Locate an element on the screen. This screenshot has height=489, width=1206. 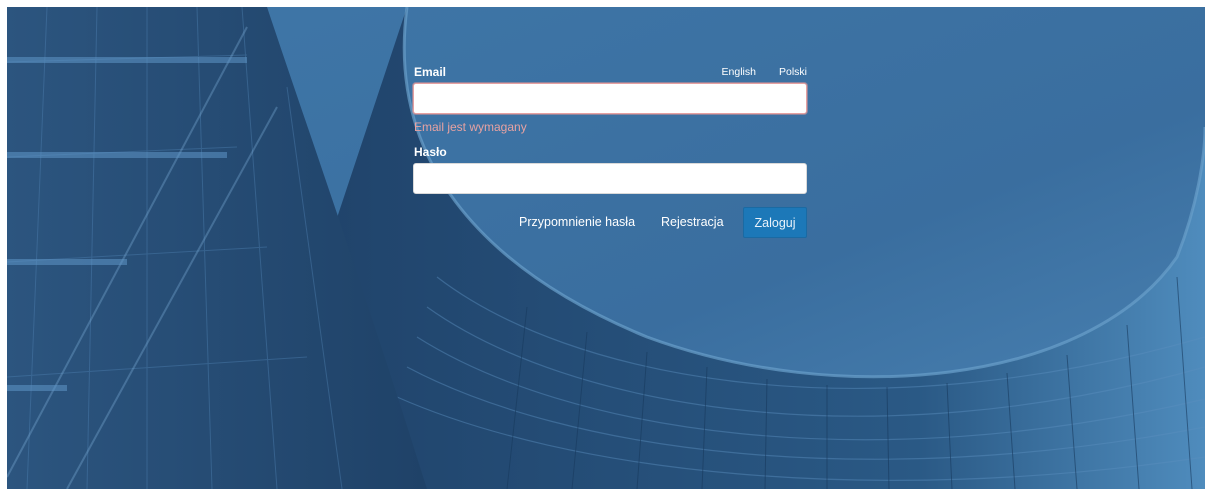
email-error-message: Email jest wymagany is located at coordinates (470, 127).